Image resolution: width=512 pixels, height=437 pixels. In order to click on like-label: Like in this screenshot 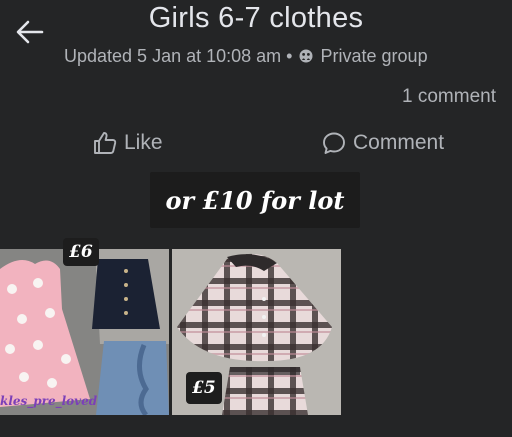, I will do `click(143, 142)`.